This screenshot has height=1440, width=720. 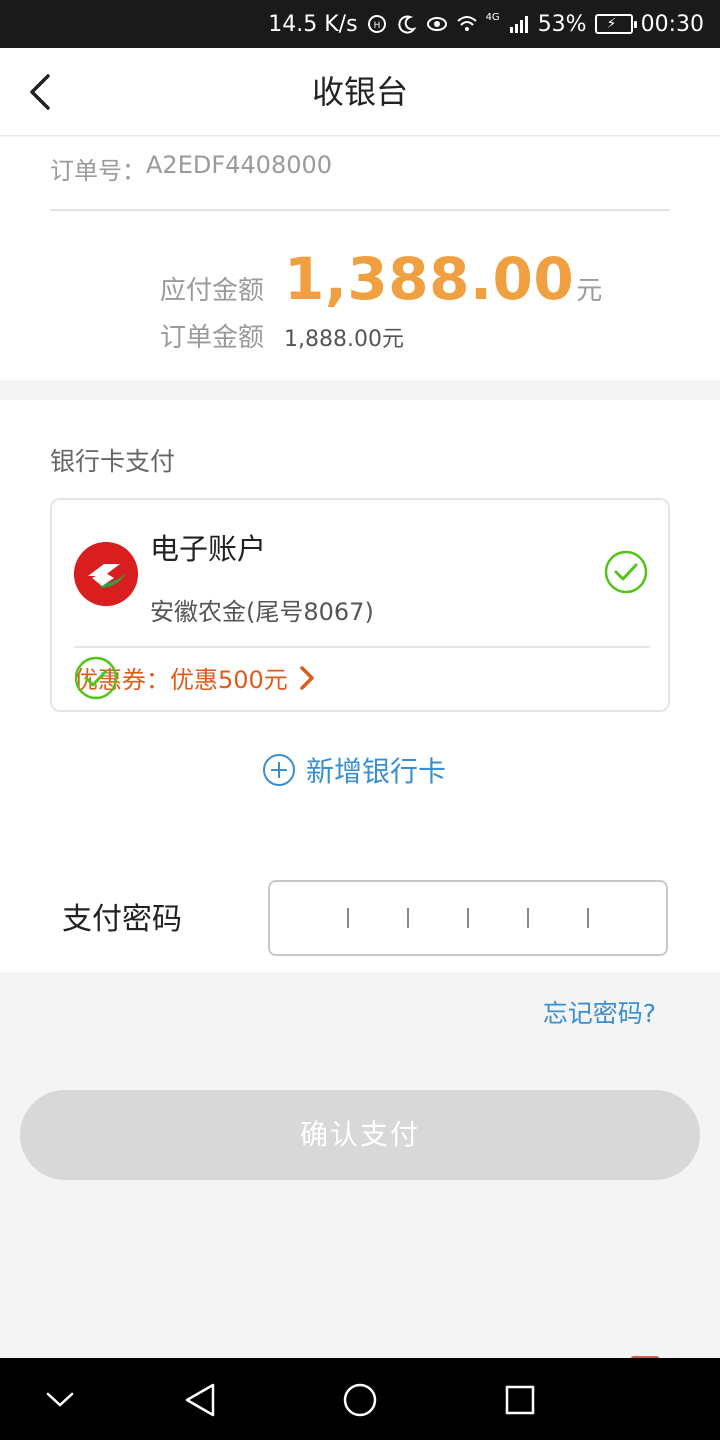 What do you see at coordinates (212, 338) in the screenshot?
I see `order-amount-label: 订单金额` at bounding box center [212, 338].